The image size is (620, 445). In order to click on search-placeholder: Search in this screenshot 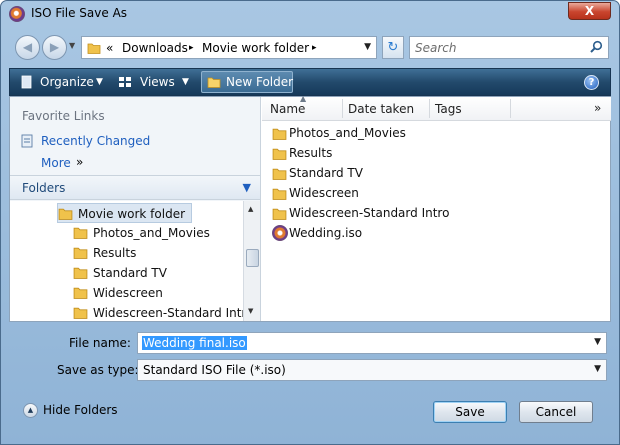, I will do `click(436, 48)`.